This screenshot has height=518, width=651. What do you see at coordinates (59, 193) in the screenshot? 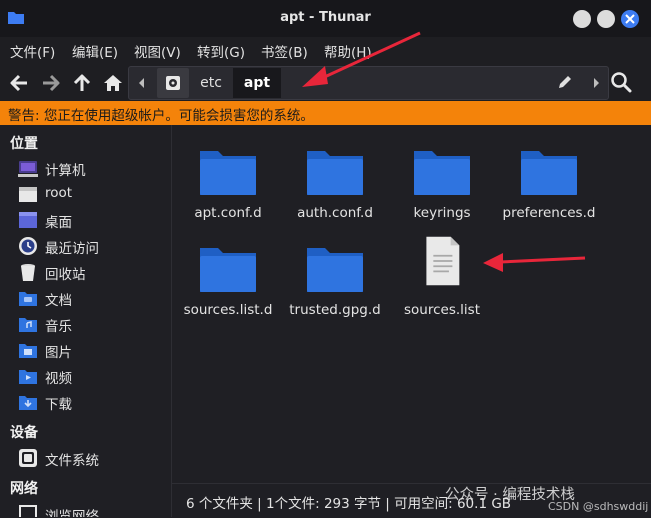
I see `sidebar-item-label: root` at bounding box center [59, 193].